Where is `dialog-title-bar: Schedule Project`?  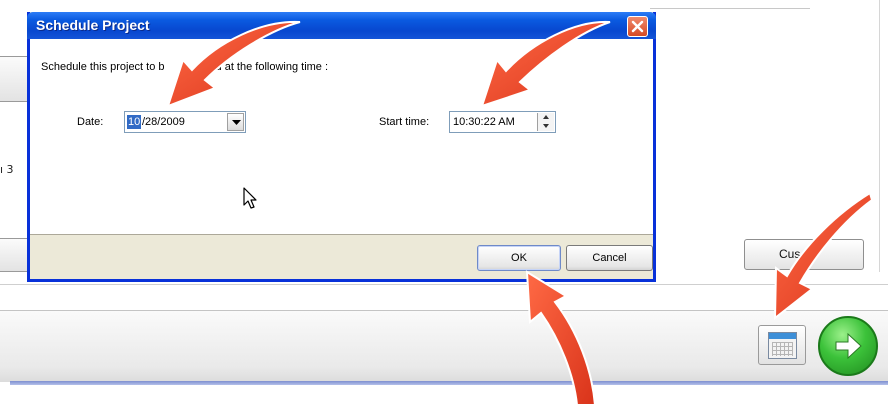 dialog-title-bar: Schedule Project is located at coordinates (341, 25).